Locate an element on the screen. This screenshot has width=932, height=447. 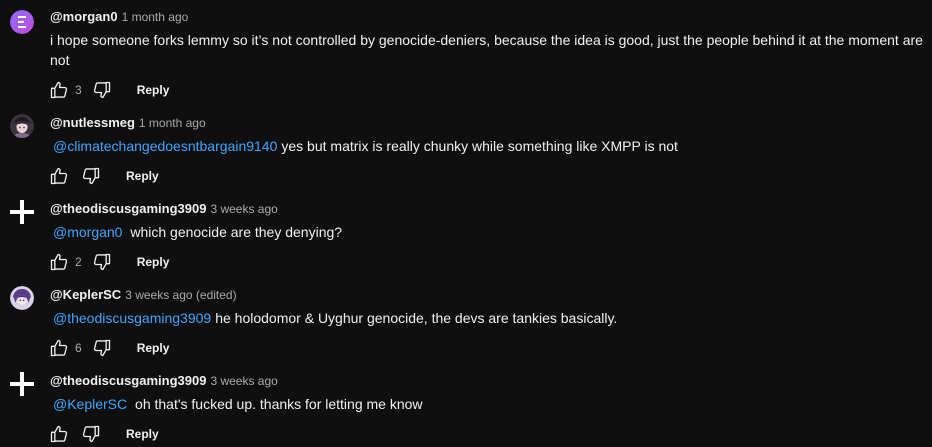
comment-actions: 2 Reply is located at coordinates (108, 262).